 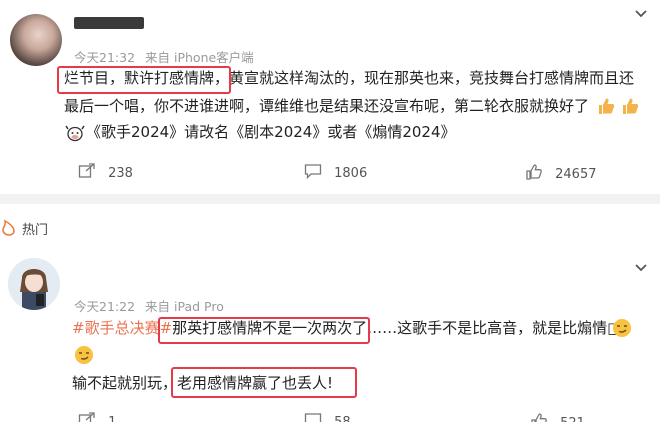 What do you see at coordinates (9, 229) in the screenshot?
I see `hot-icon` at bounding box center [9, 229].